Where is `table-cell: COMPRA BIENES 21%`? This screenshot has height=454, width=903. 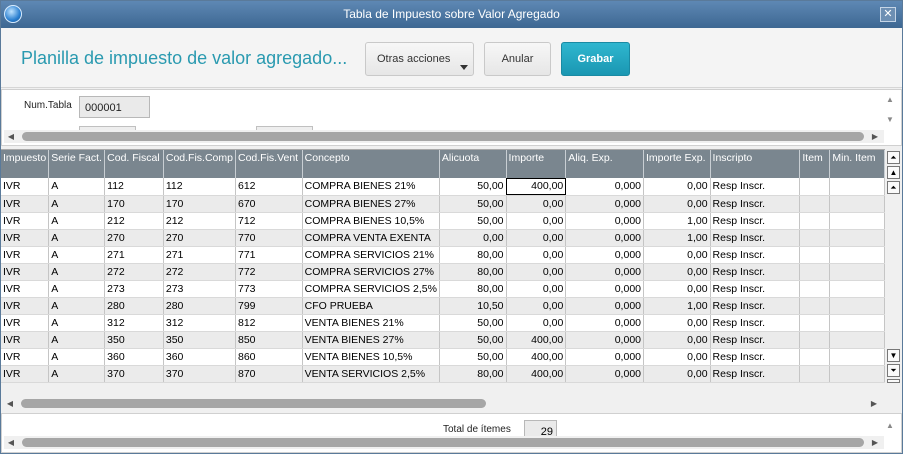
table-cell: COMPRA BIENES 21% is located at coordinates (371, 187).